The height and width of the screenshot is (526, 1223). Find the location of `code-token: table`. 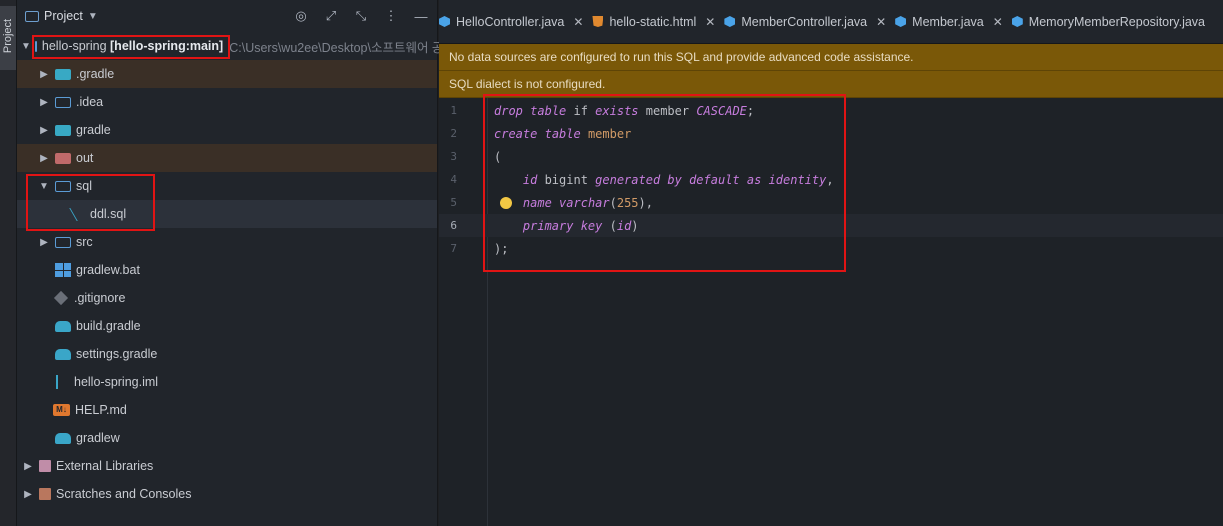

code-token: table is located at coordinates (548, 110).